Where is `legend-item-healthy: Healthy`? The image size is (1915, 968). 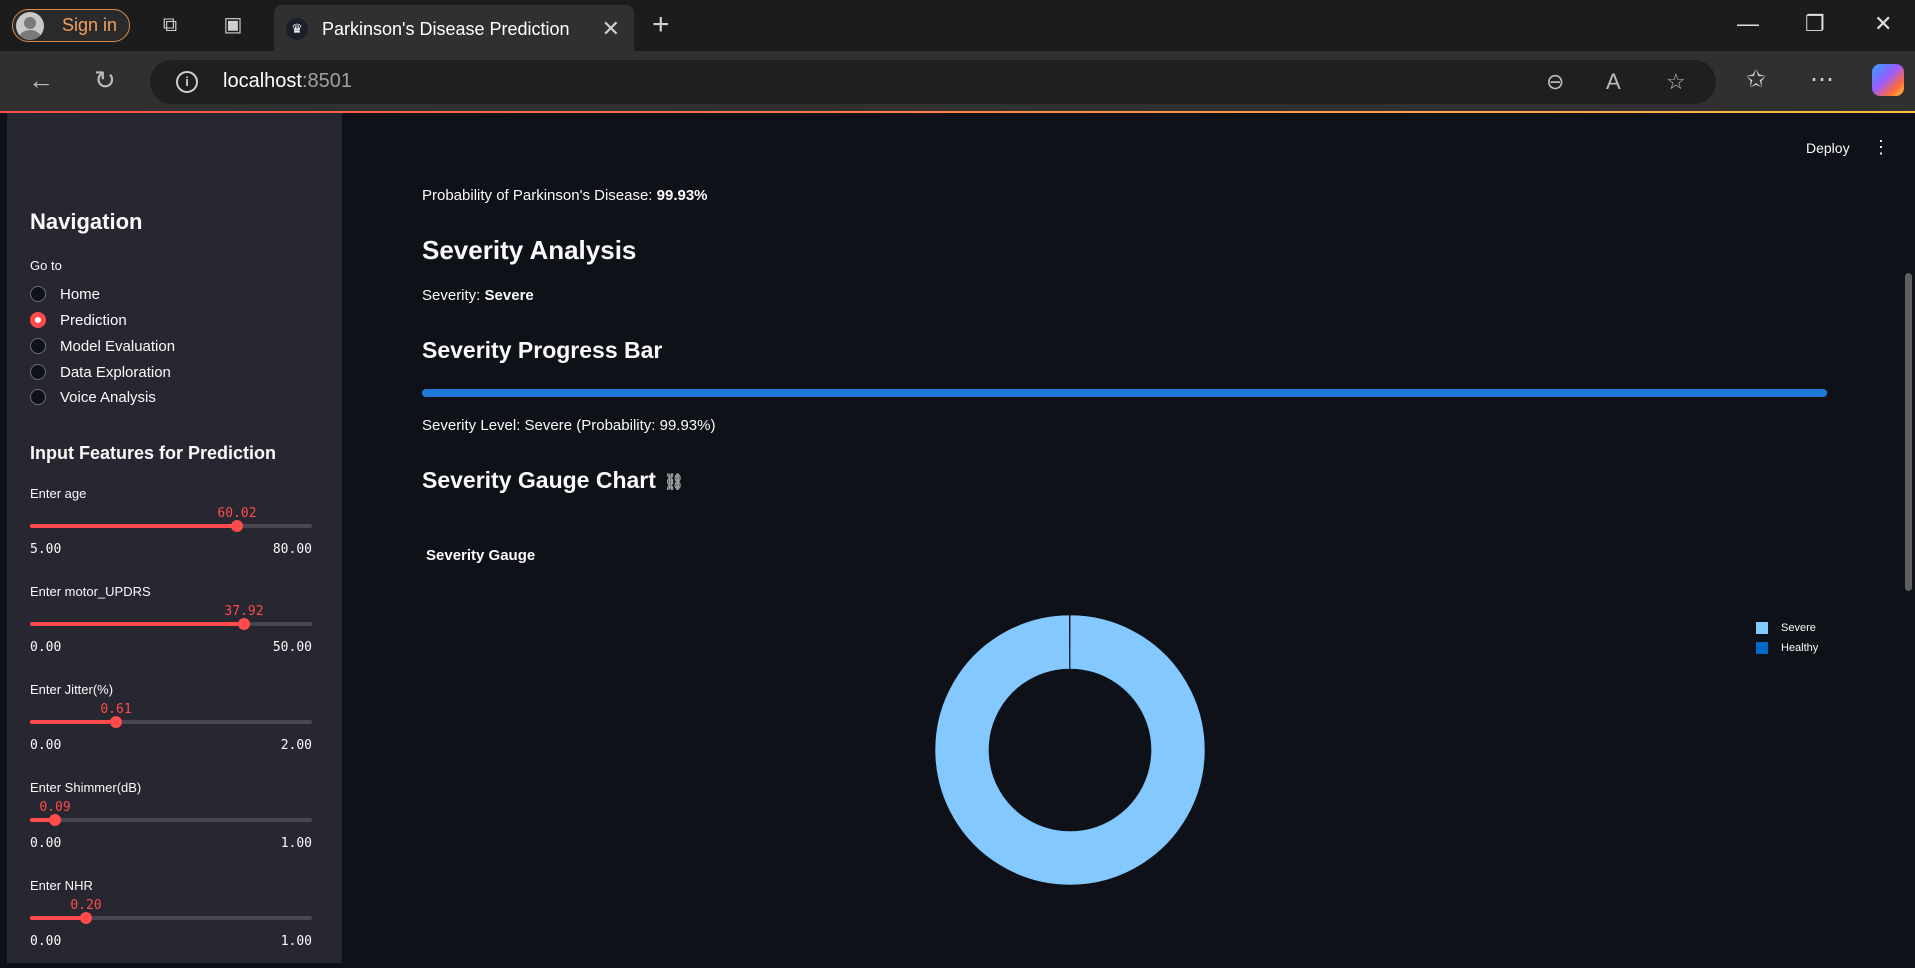
legend-item-healthy: Healthy is located at coordinates (1787, 648).